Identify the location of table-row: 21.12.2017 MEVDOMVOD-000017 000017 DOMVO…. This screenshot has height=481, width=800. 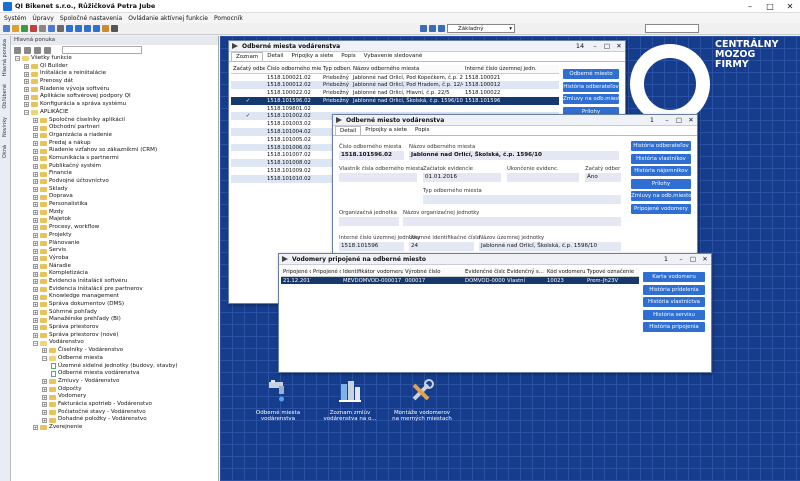
(460, 280).